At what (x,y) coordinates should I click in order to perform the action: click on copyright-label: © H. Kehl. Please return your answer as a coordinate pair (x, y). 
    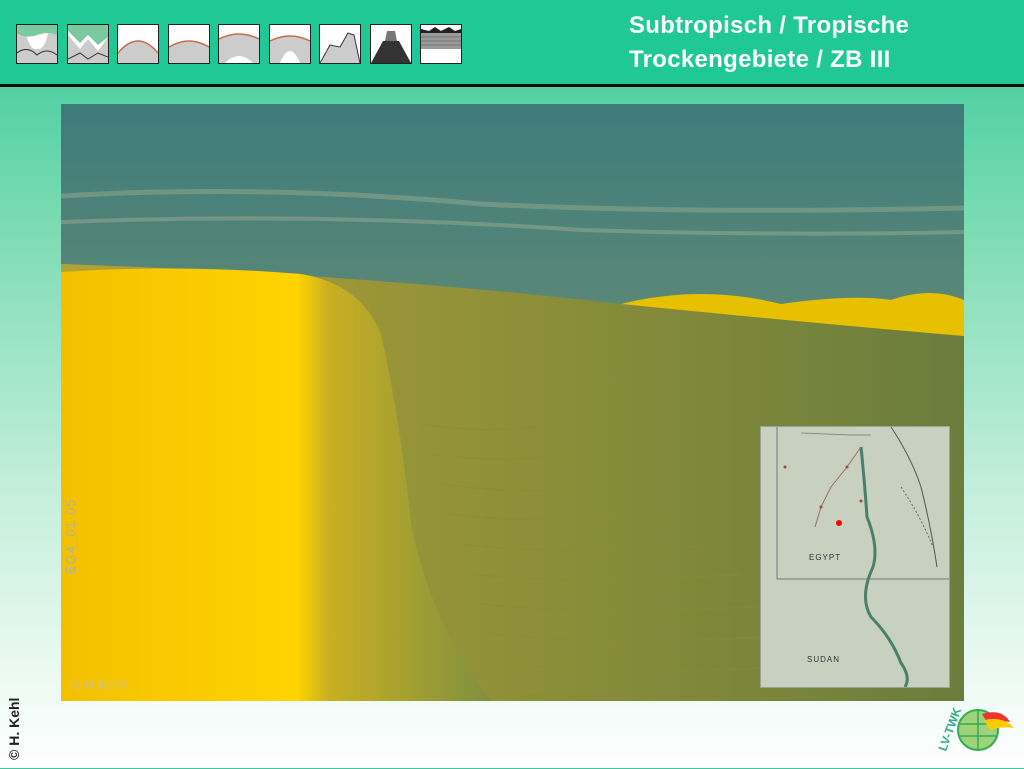
    Looking at the image, I should click on (14, 728).